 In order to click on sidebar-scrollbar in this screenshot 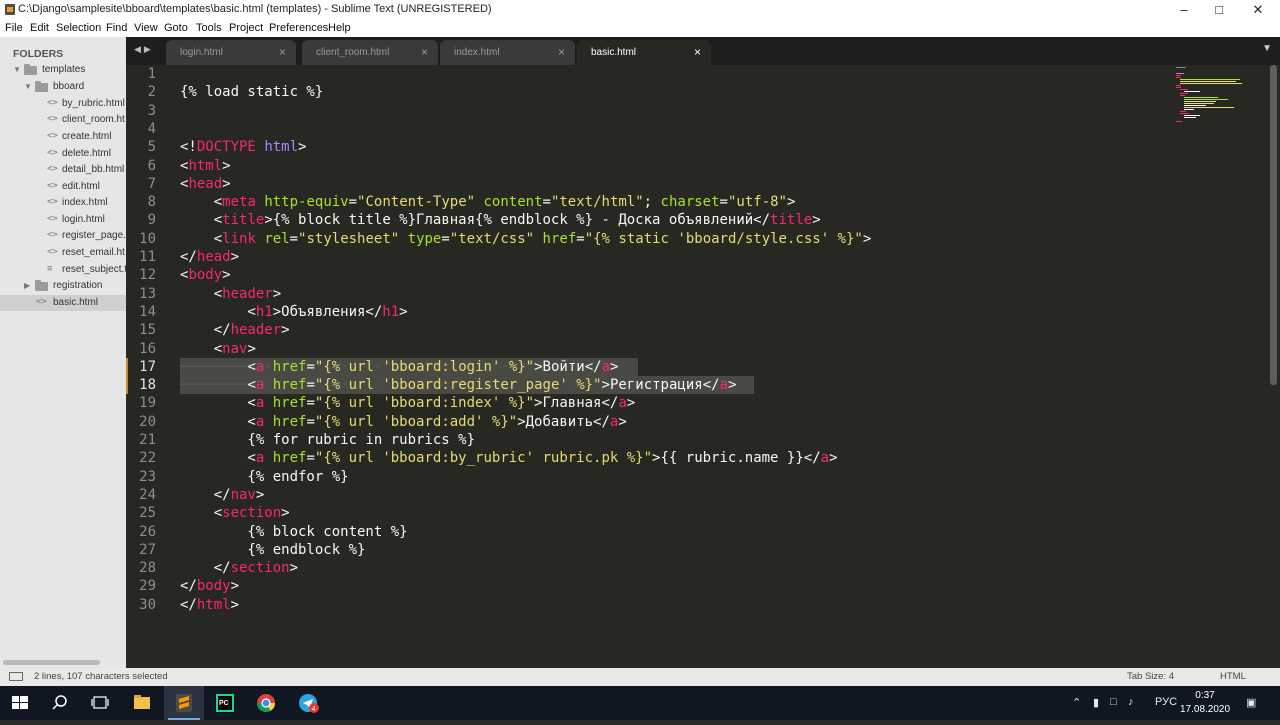, I will do `click(51, 662)`.